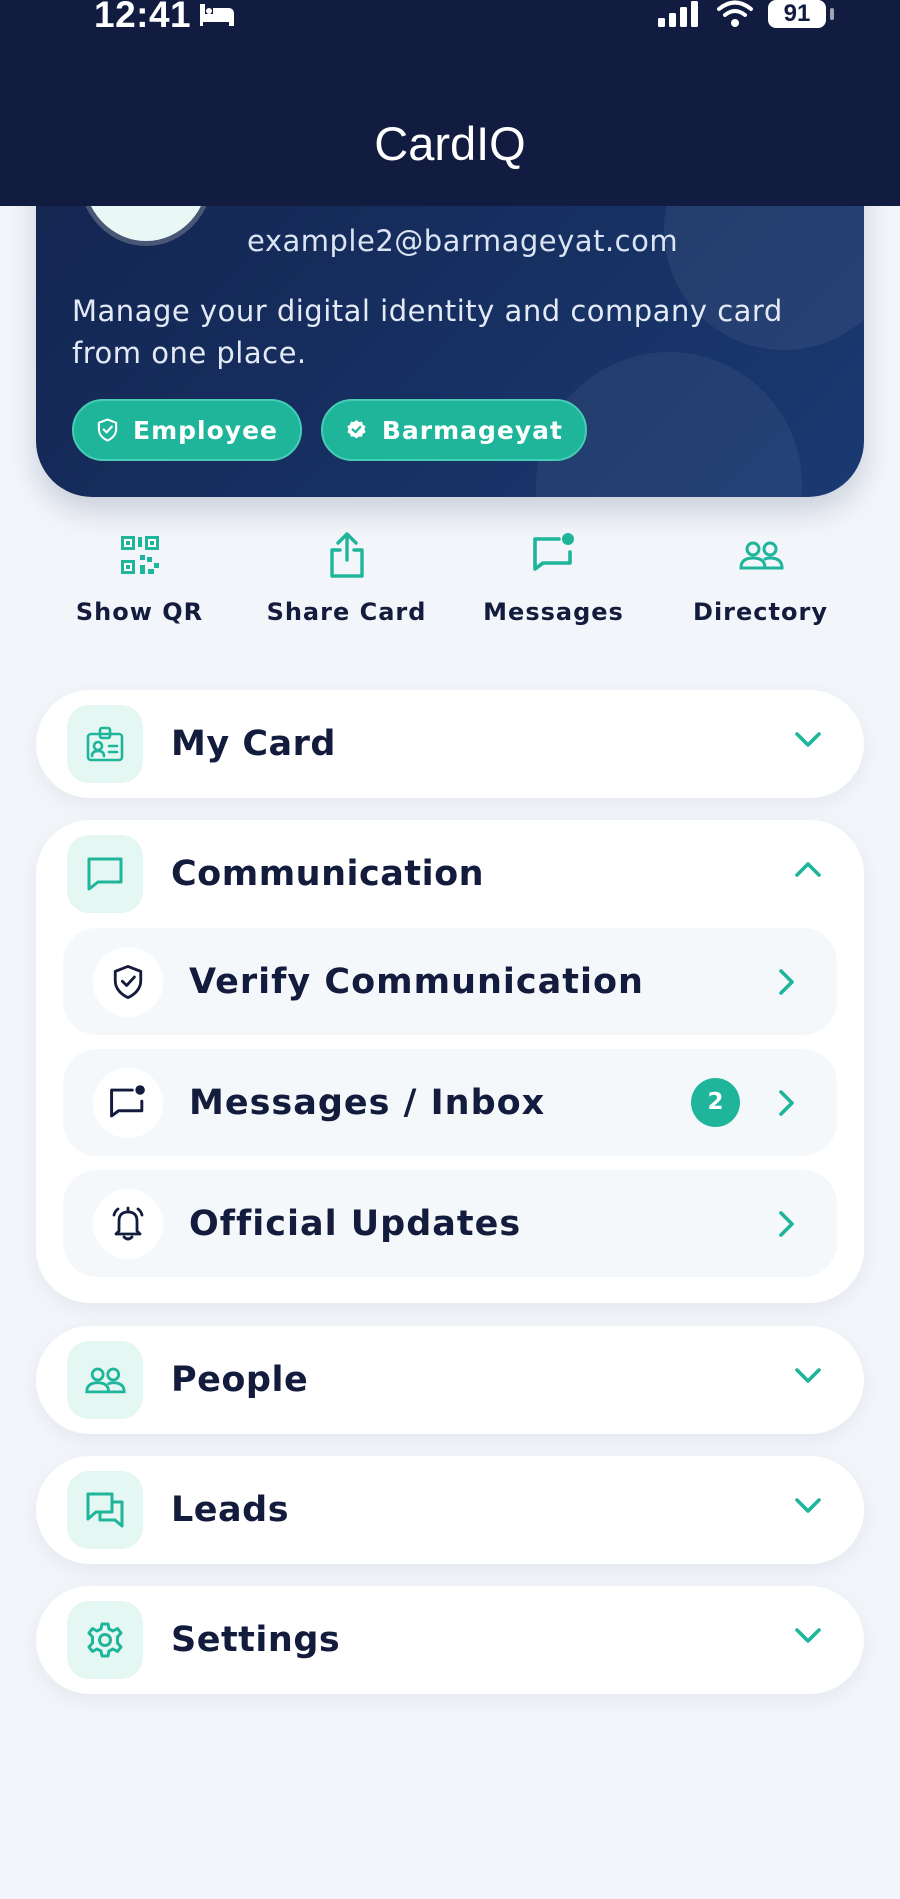 This screenshot has width=900, height=1899. What do you see at coordinates (735, 13) in the screenshot?
I see `wifi-icon` at bounding box center [735, 13].